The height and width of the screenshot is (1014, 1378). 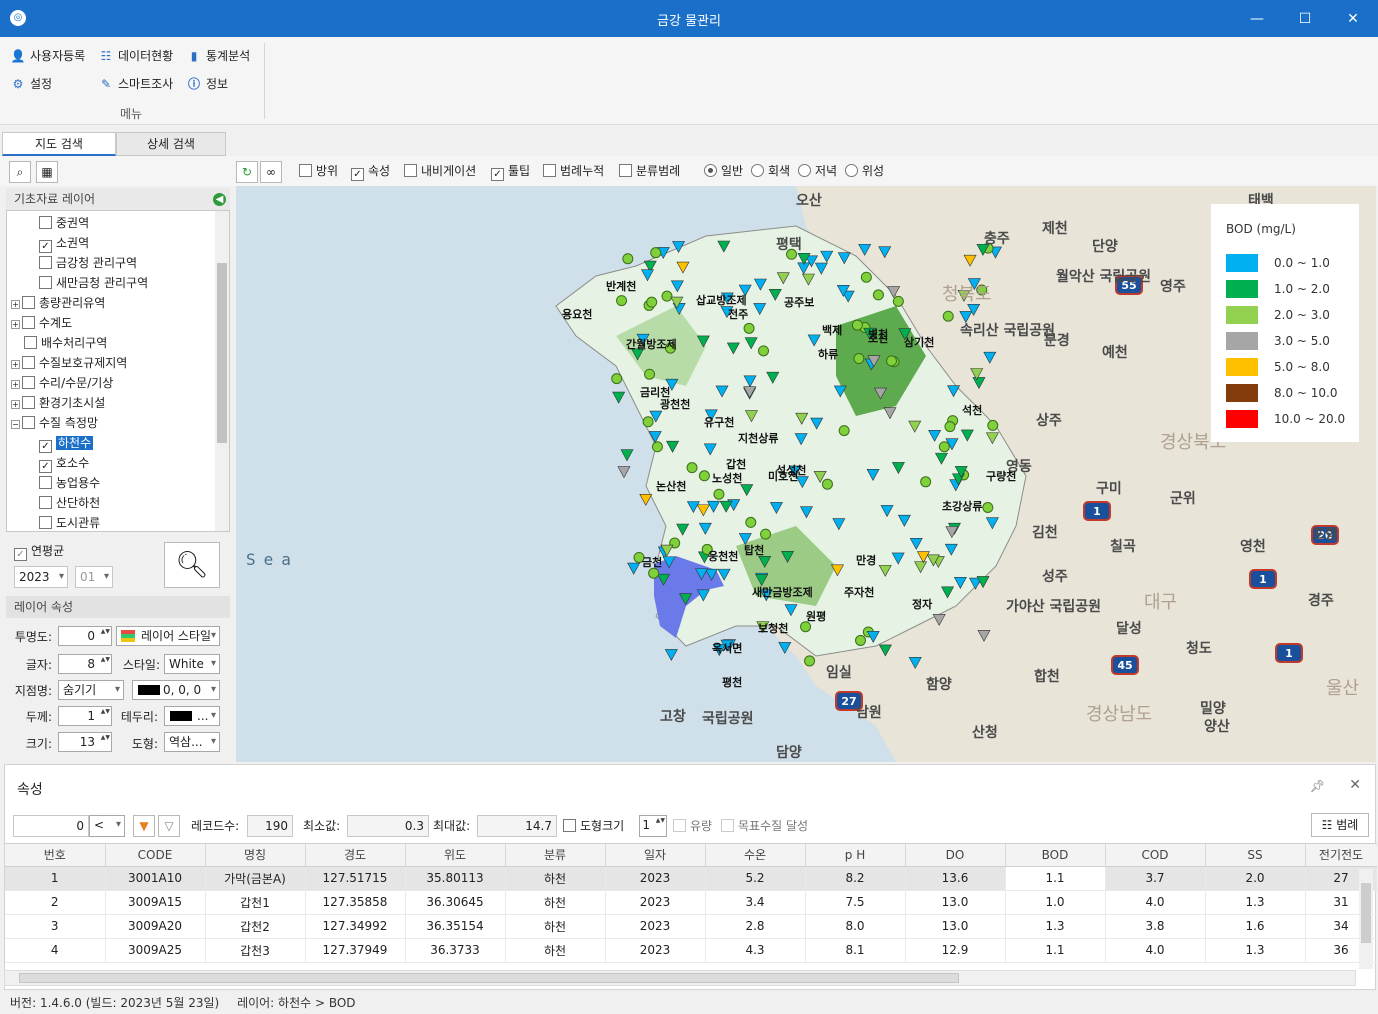 I want to click on tree-item-protection: + 수질보호규제지역, so click(x=69, y=363).